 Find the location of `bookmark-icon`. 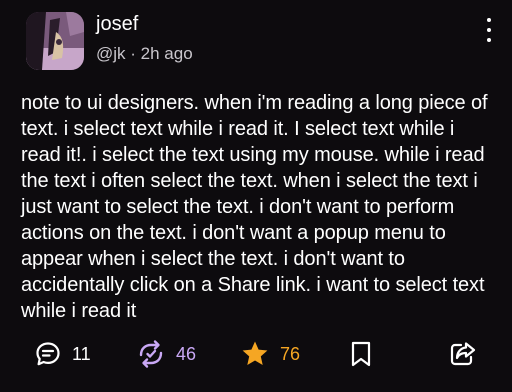

bookmark-icon is located at coordinates (361, 354).